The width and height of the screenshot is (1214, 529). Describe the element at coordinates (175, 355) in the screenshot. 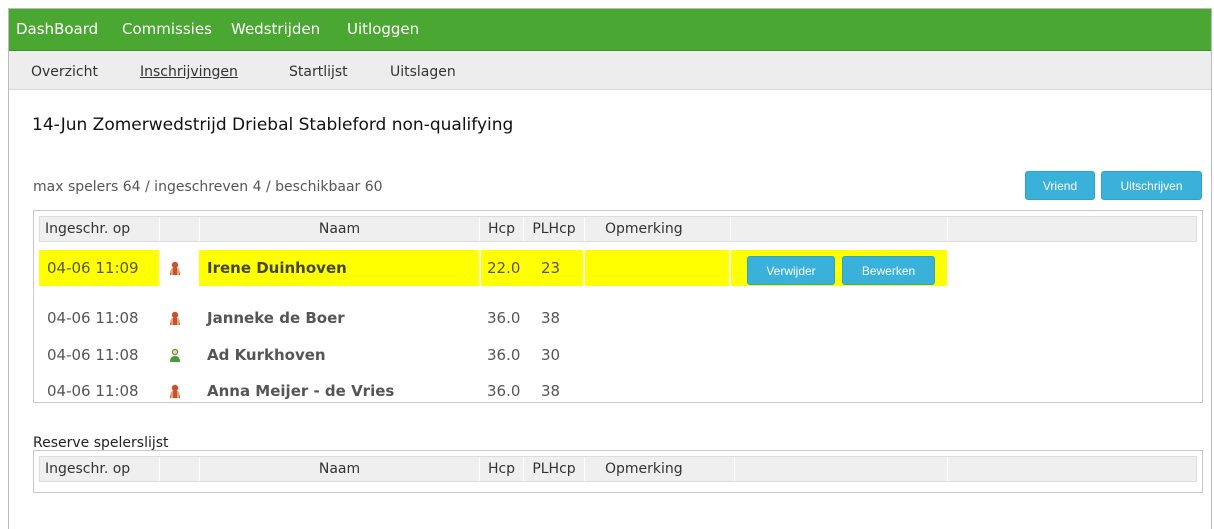

I see `male-player-icon` at that location.